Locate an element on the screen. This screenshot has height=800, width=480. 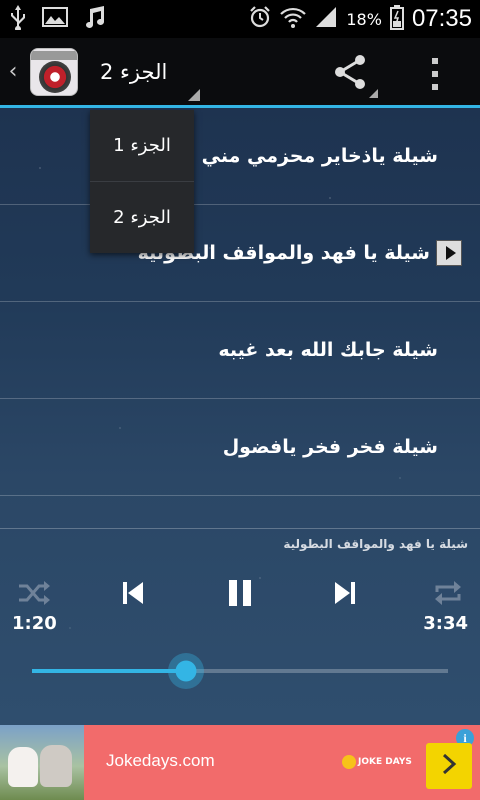
shuffle-button is located at coordinates (34, 595).